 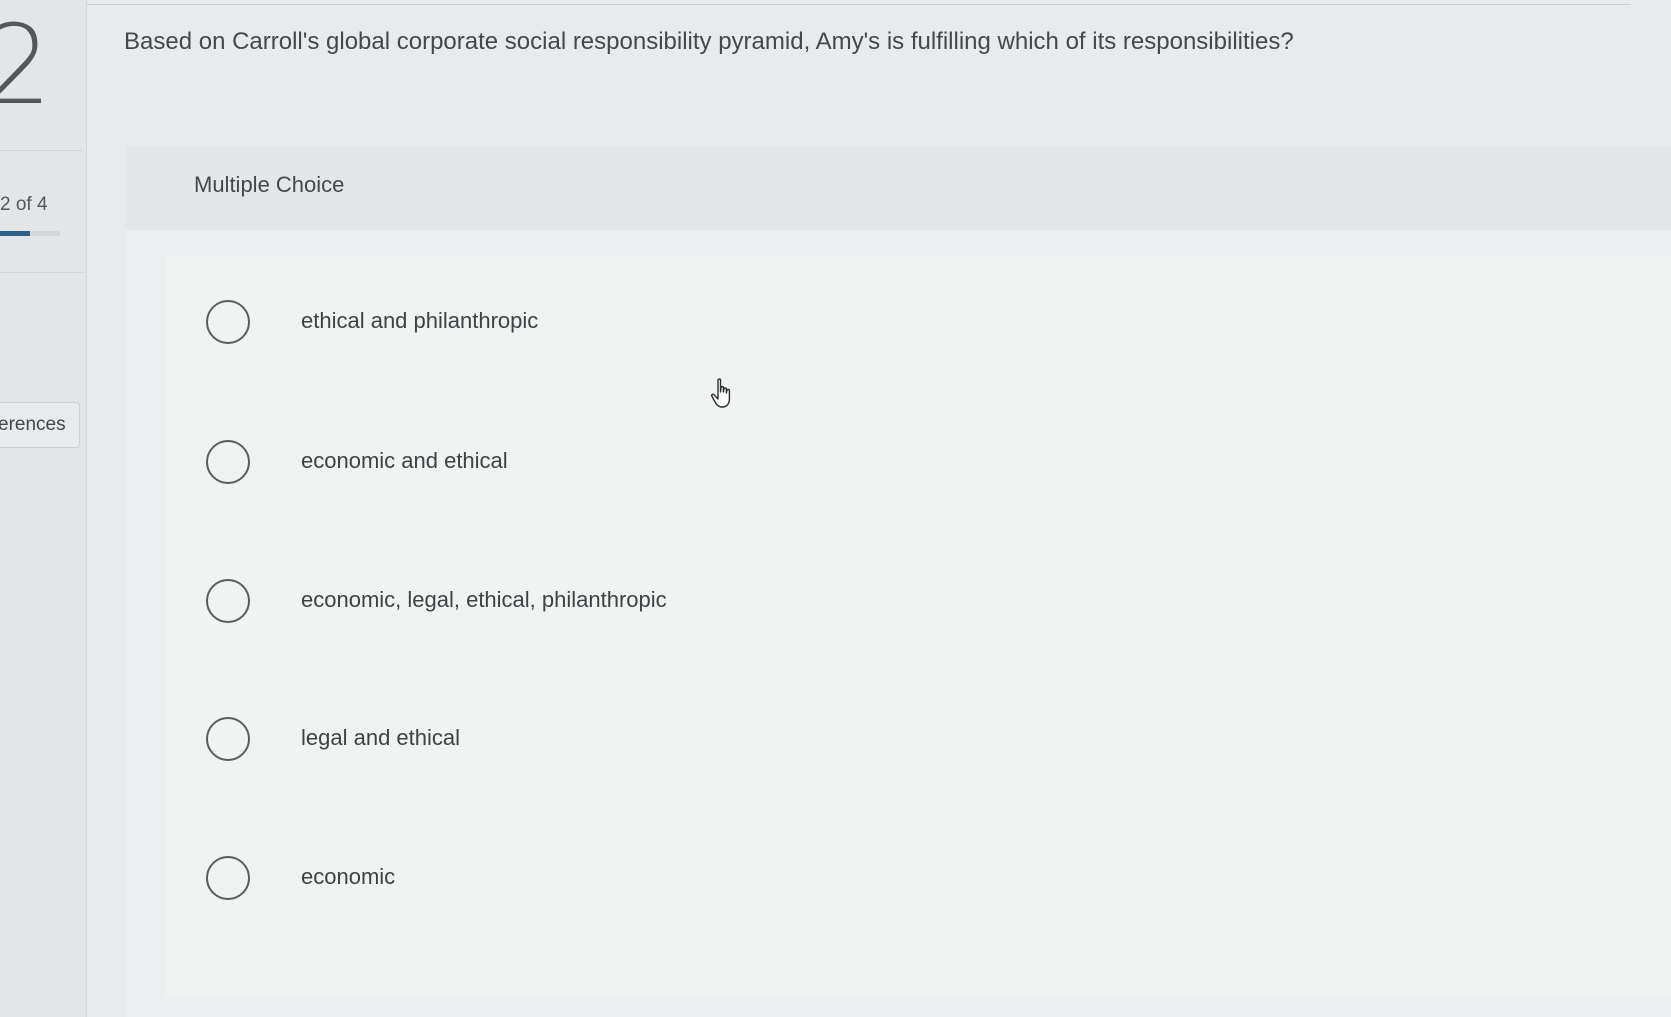 What do you see at coordinates (381, 737) in the screenshot?
I see `choice-label: legal and ethical` at bounding box center [381, 737].